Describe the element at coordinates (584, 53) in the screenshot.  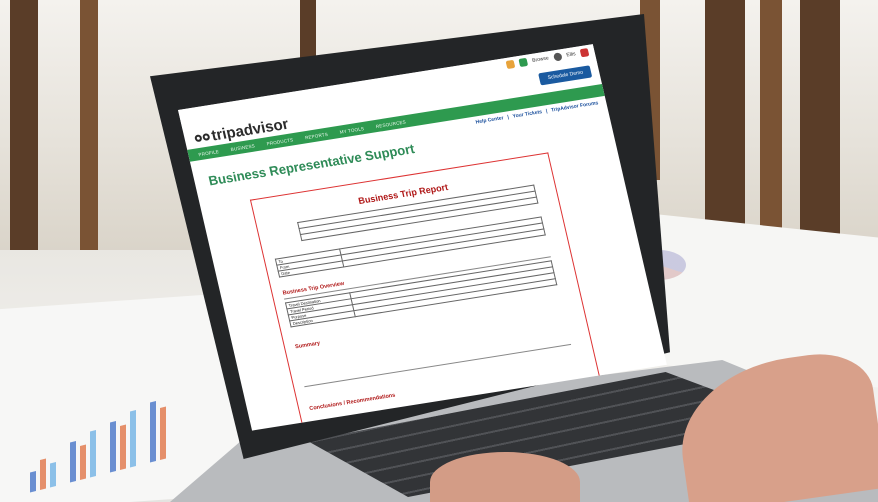
I see `flag-icon` at that location.